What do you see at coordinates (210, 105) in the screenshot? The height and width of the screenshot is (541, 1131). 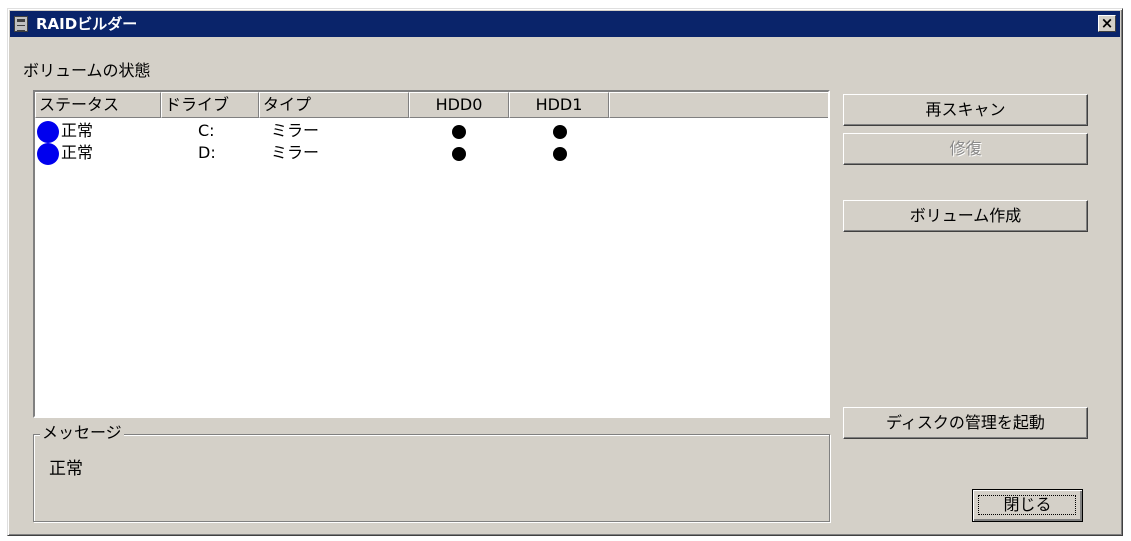 I see `column-header-drive: ドライブ` at bounding box center [210, 105].